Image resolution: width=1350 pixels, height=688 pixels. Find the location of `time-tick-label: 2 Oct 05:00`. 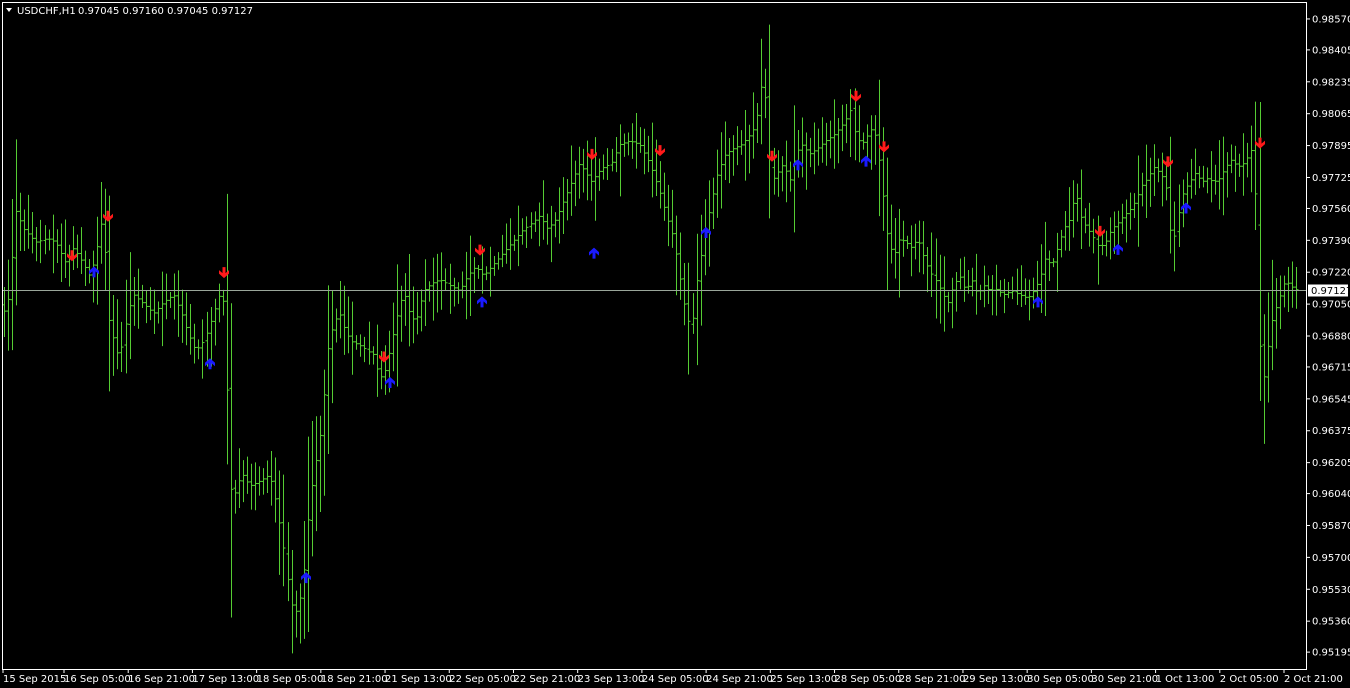

time-tick-label: 2 Oct 05:00 is located at coordinates (1249, 679).